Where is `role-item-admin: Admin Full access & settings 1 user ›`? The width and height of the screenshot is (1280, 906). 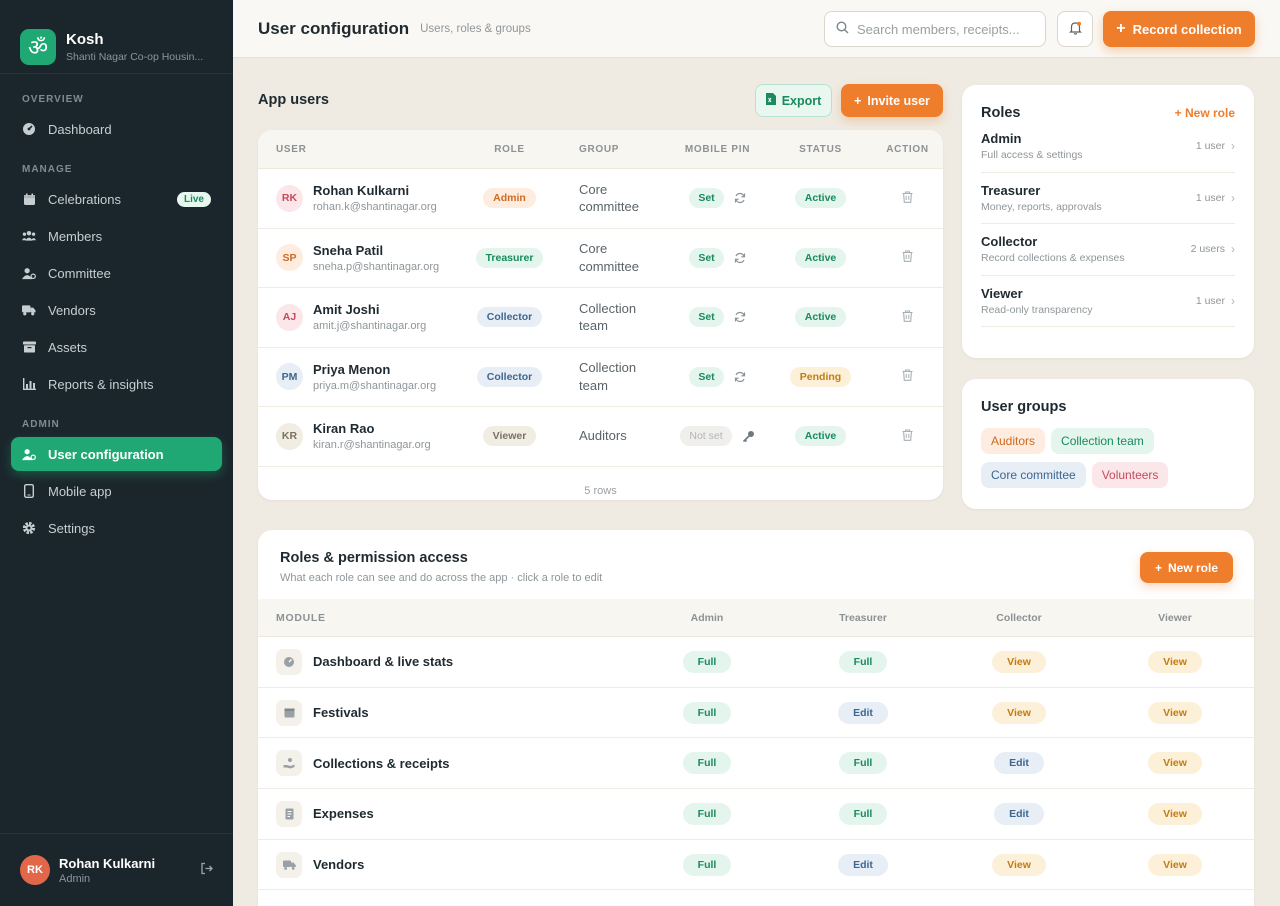
role-item-admin: Admin Full access & settings 1 user › is located at coordinates (1108, 147).